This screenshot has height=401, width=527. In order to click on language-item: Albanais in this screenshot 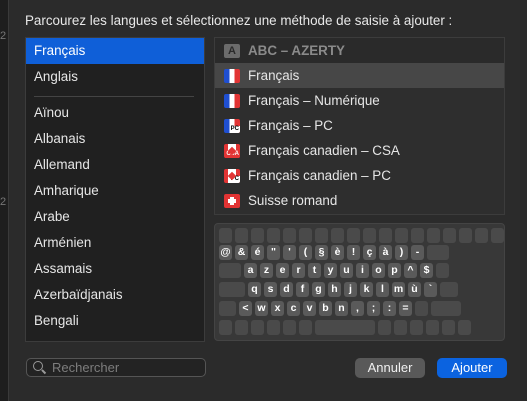, I will do `click(115, 139)`.